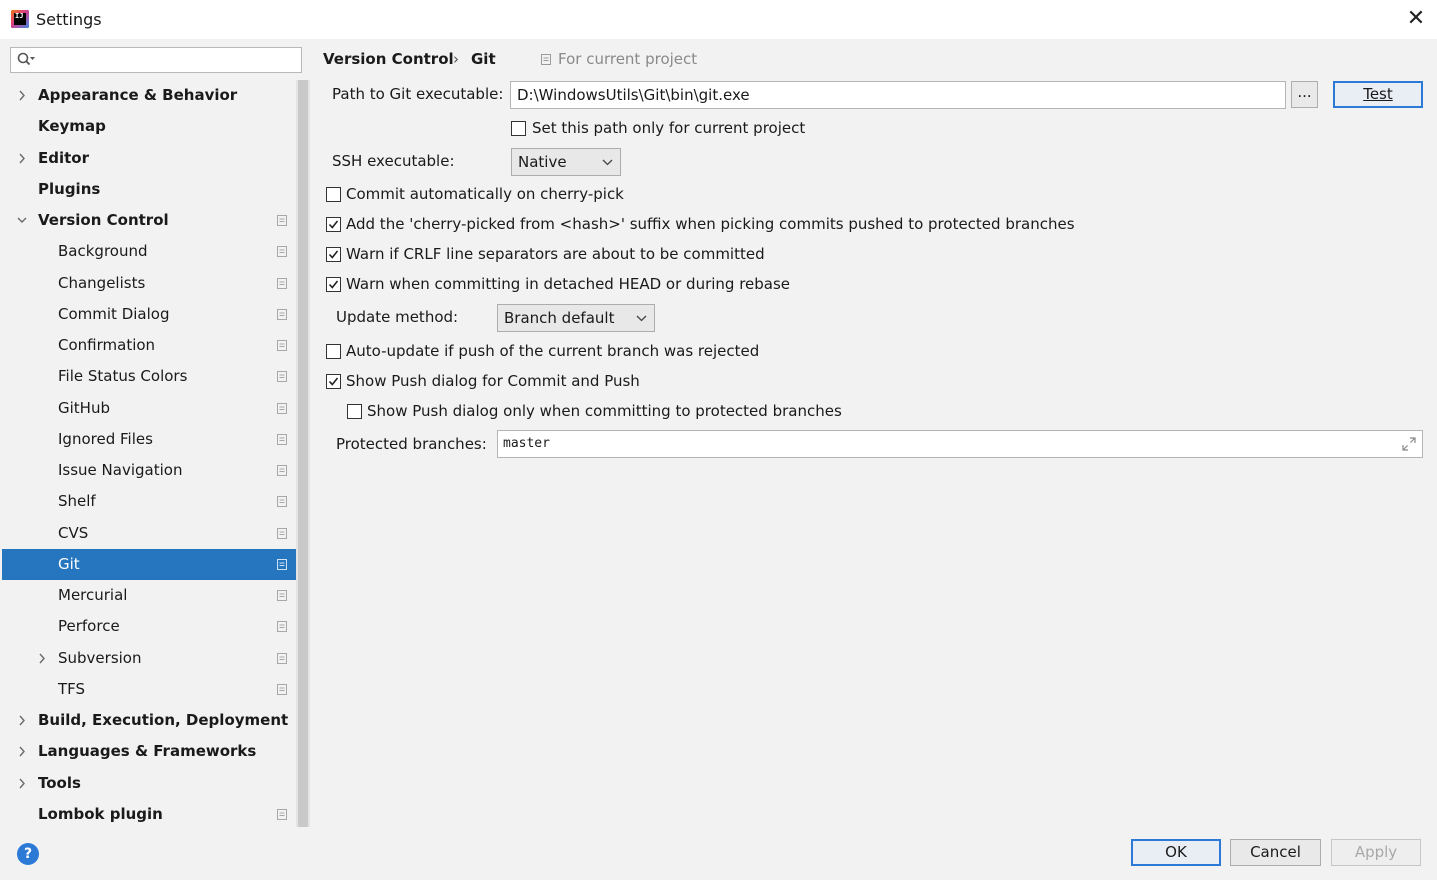  What do you see at coordinates (149, 126) in the screenshot?
I see `sidebar-item-keymap: Keymap` at bounding box center [149, 126].